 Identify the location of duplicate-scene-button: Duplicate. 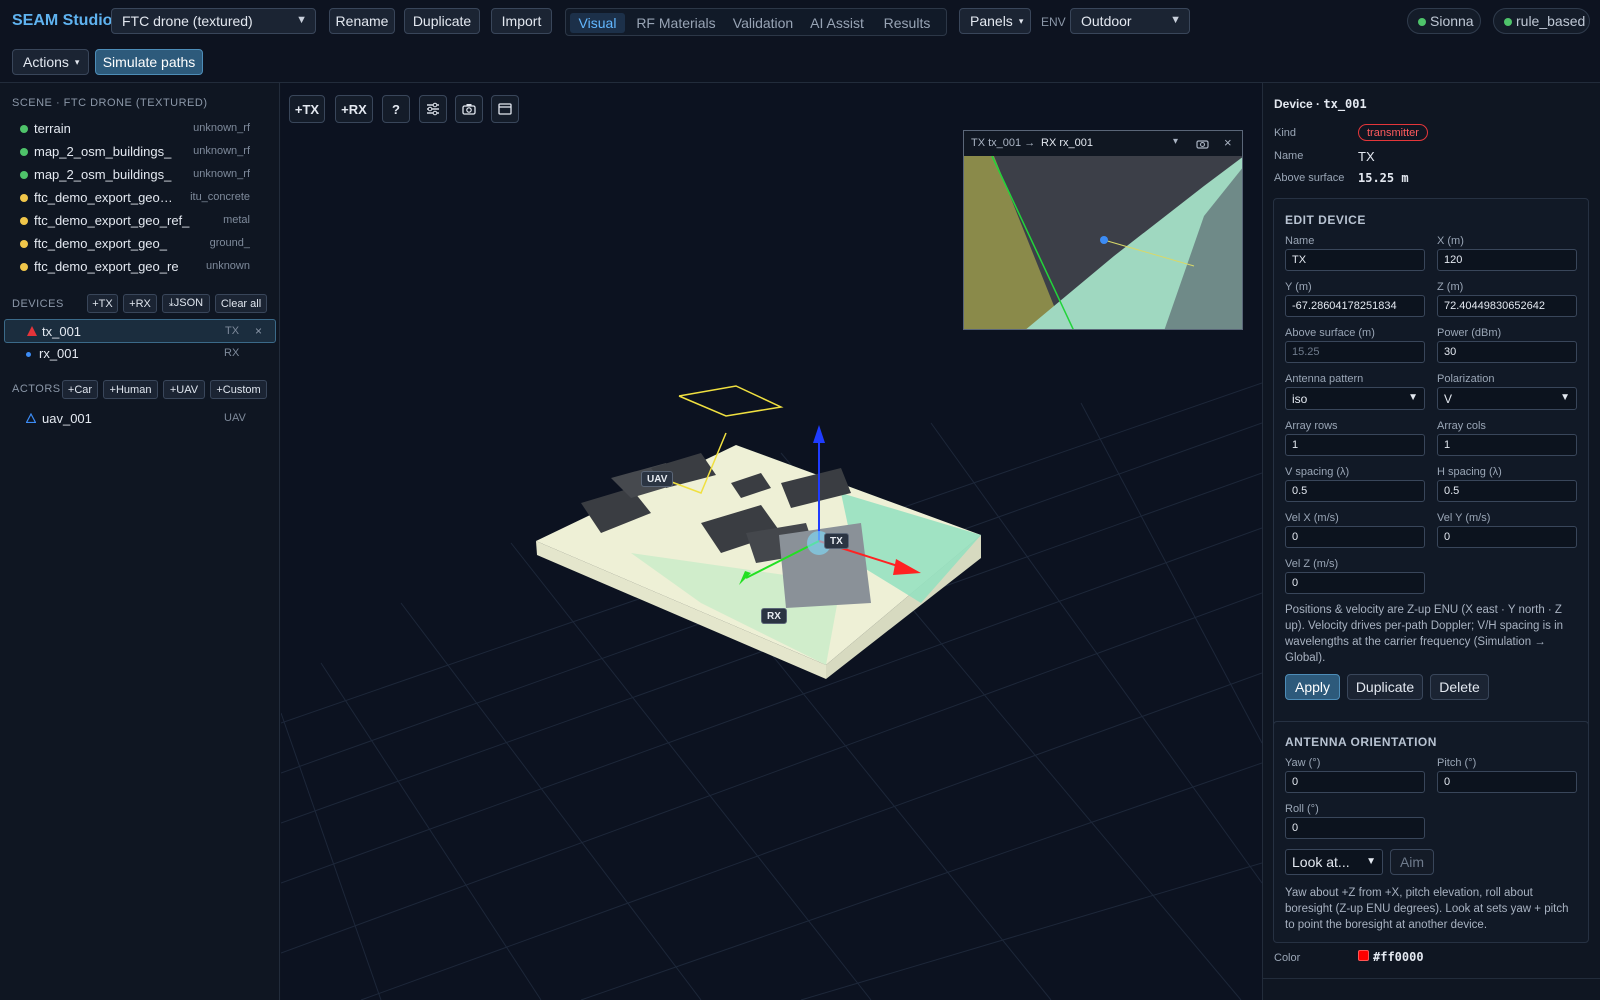
(442, 21).